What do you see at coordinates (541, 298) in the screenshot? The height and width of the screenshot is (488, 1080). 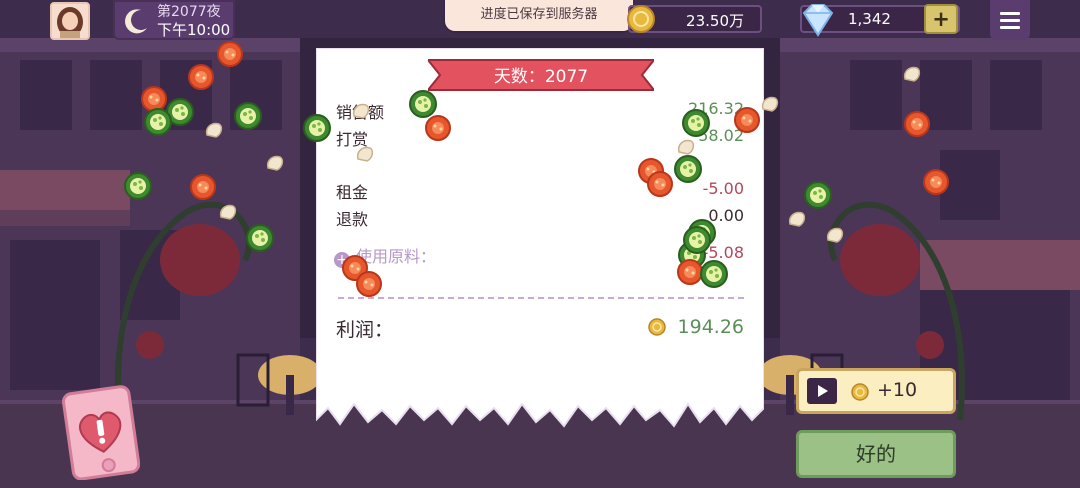 I see `receipt-divider` at bounding box center [541, 298].